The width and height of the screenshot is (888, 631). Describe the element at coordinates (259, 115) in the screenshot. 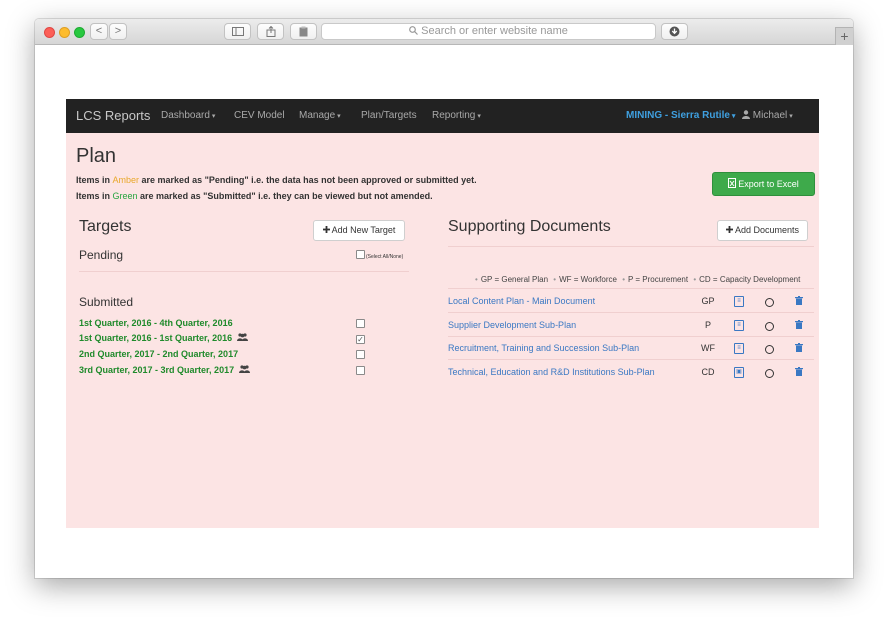

I see `nav-cev-model: CEV Model` at that location.